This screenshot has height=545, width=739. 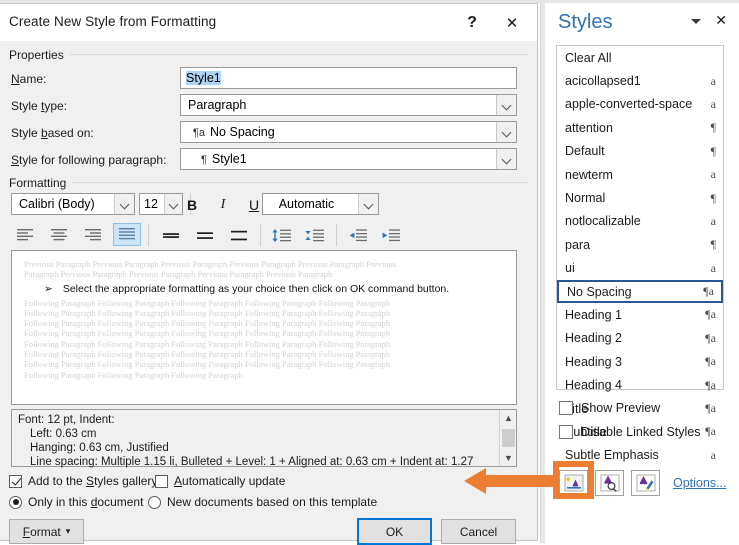 What do you see at coordinates (508, 418) in the screenshot?
I see `scroll-up-icon: ▲` at bounding box center [508, 418].